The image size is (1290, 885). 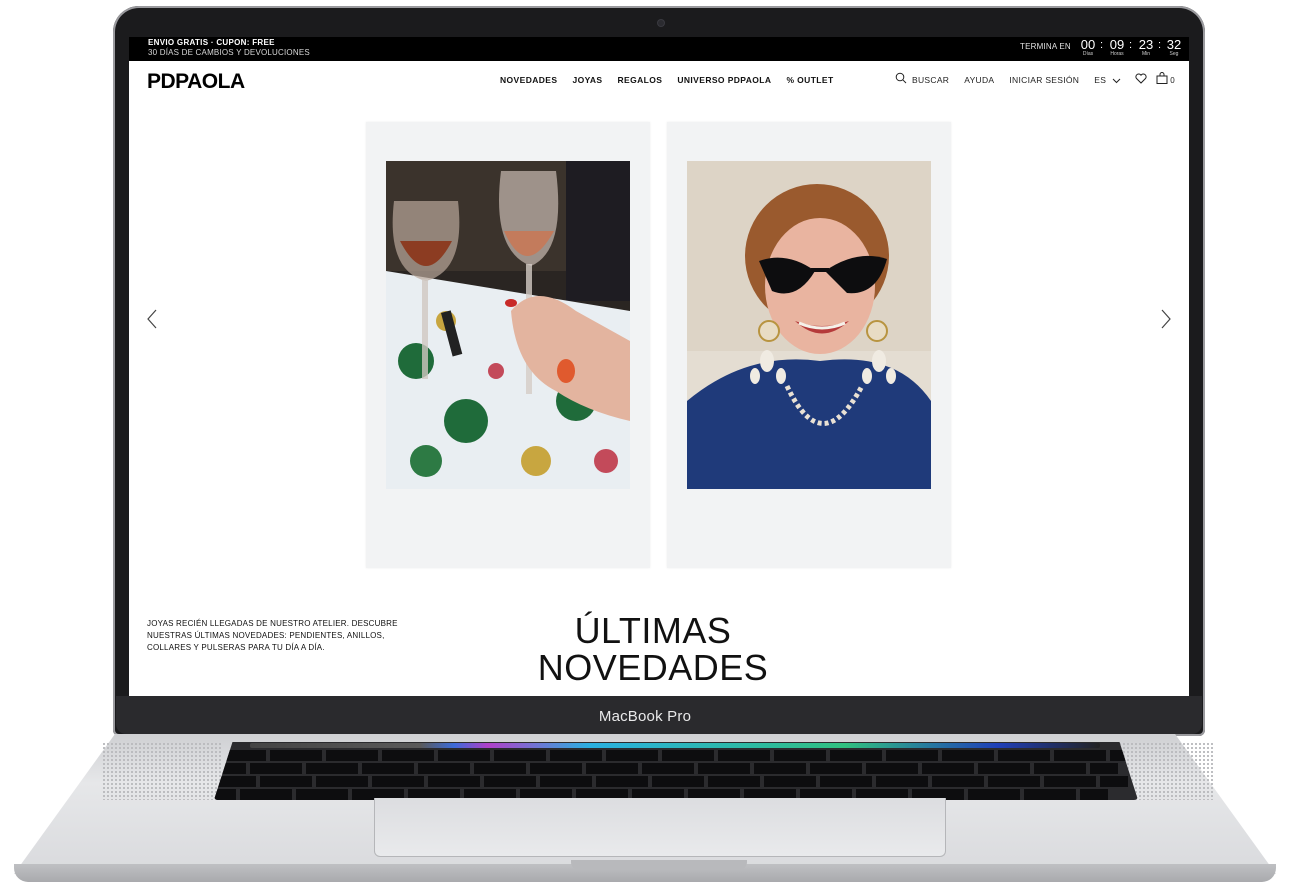 What do you see at coordinates (660, 827) in the screenshot?
I see `trackpad` at bounding box center [660, 827].